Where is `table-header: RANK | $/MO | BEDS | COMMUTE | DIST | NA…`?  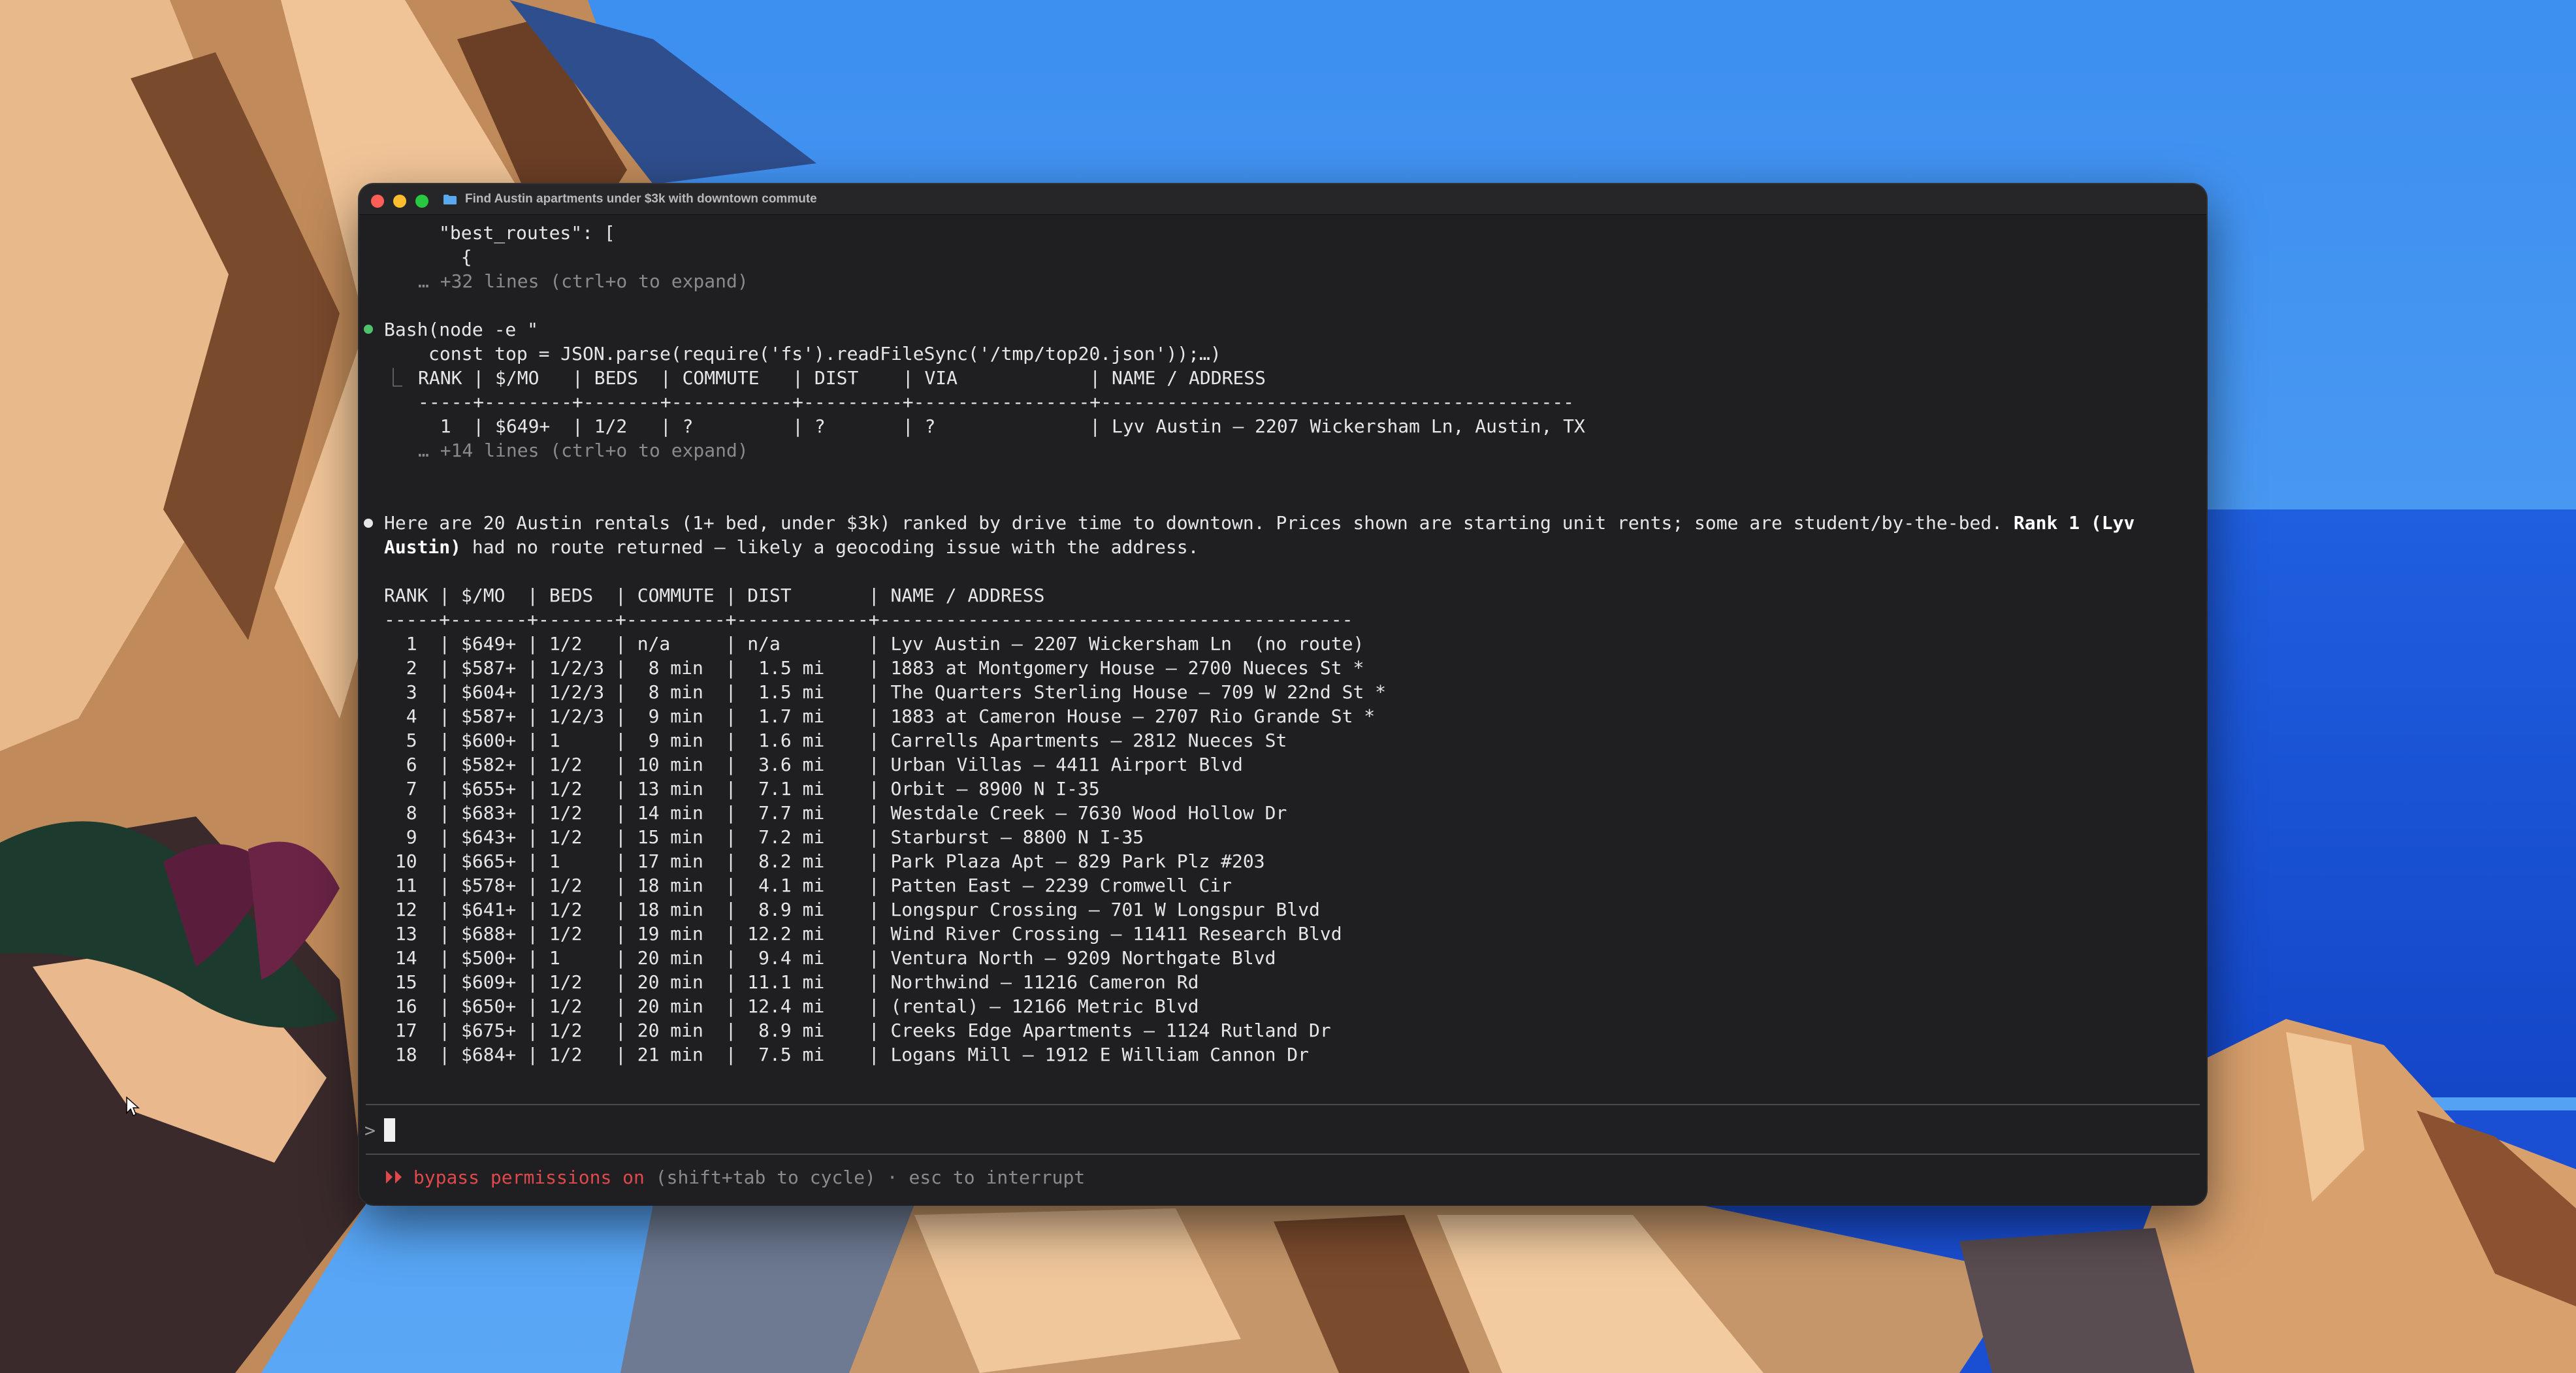 table-header: RANK | $/MO | BEDS | COMMUTE | DIST | NA… is located at coordinates (714, 595).